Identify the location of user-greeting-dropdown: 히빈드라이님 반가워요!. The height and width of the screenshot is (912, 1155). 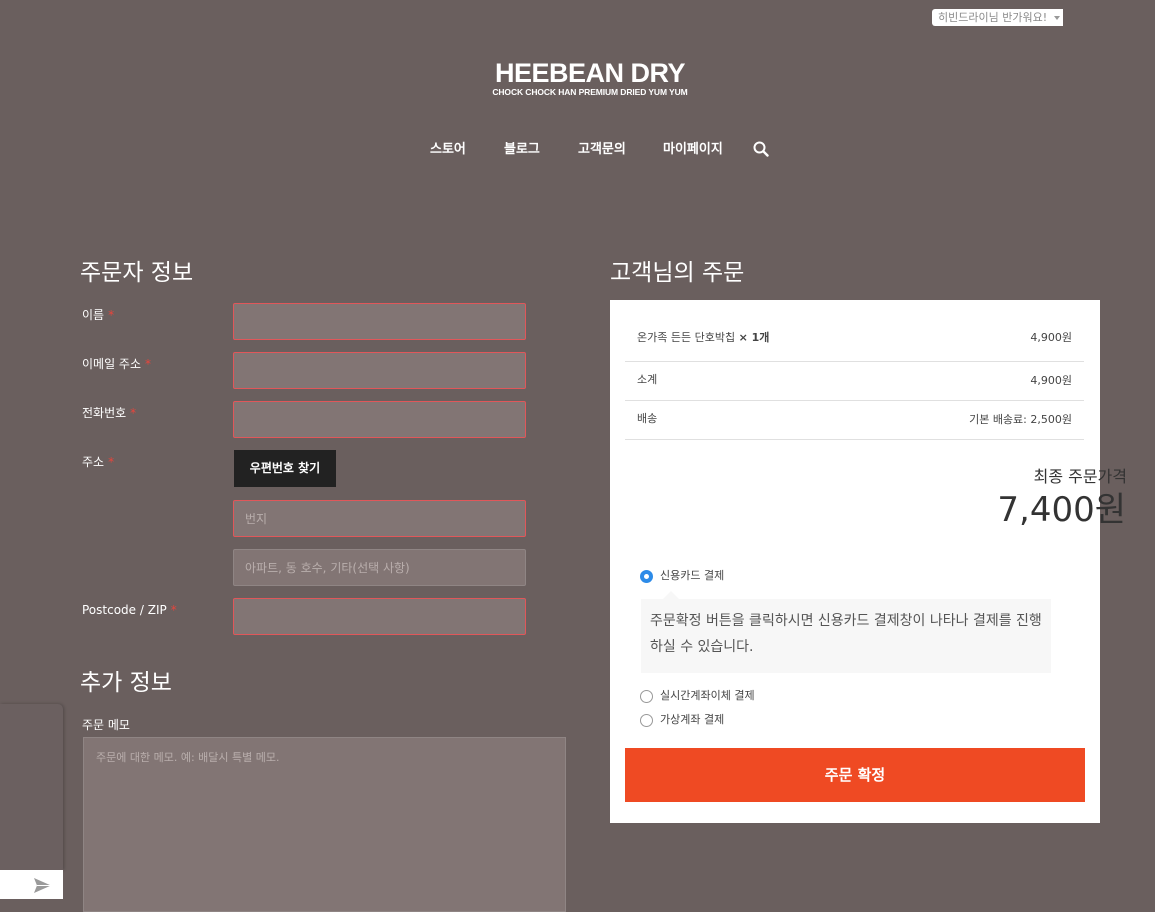
(997, 17).